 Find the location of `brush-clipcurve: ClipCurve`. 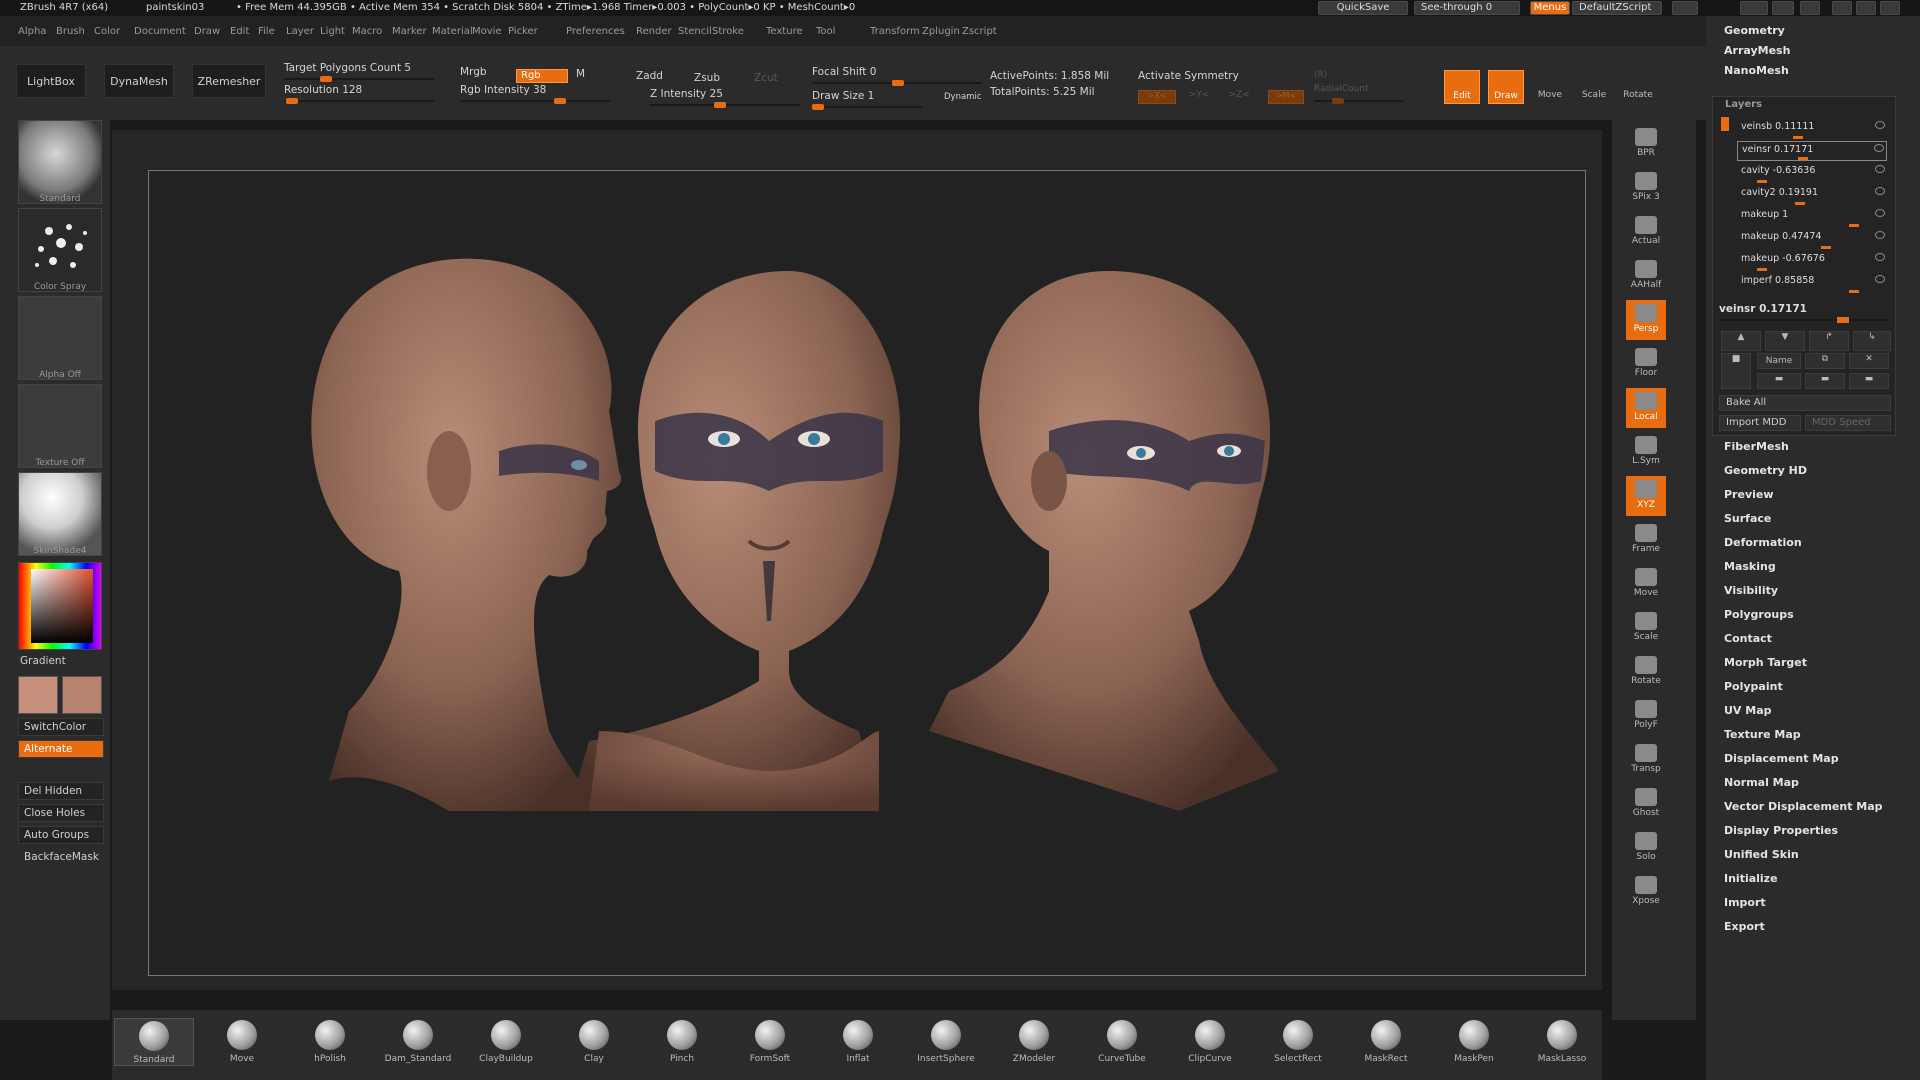

brush-clipcurve: ClipCurve is located at coordinates (1210, 1041).